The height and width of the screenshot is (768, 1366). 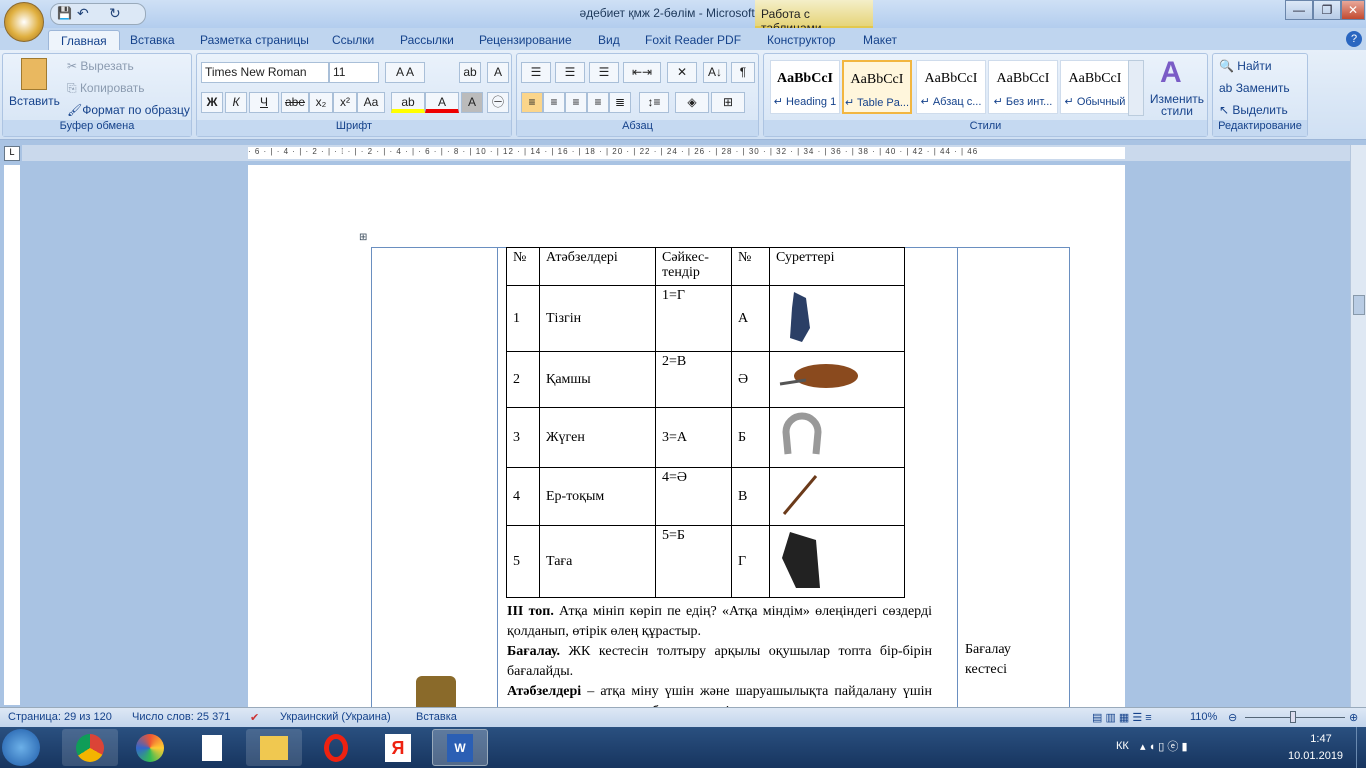 What do you see at coordinates (1327, 10) in the screenshot?
I see `maximize-button: ❐` at bounding box center [1327, 10].